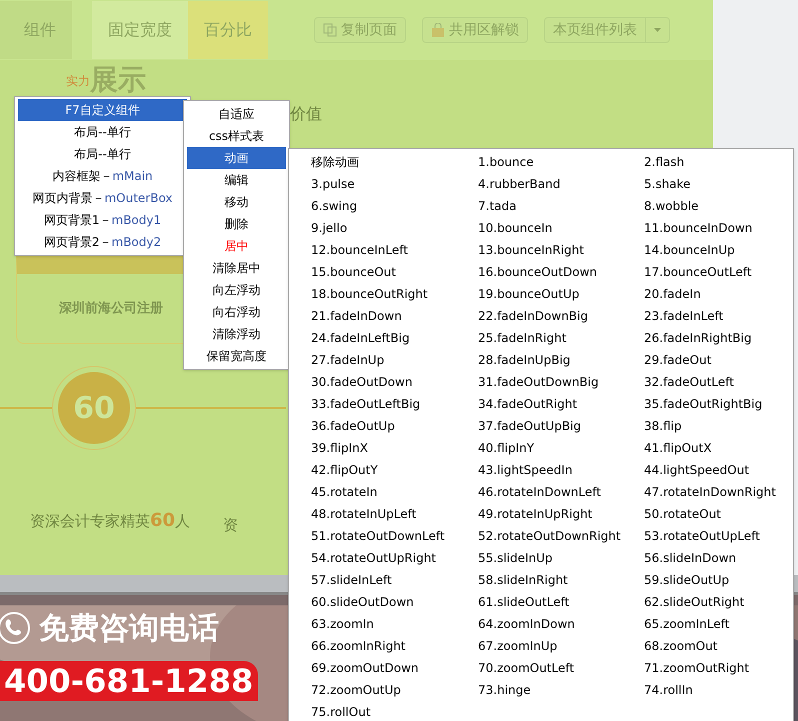 Image resolution: width=798 pixels, height=721 pixels. Describe the element at coordinates (236, 268) in the screenshot. I see `menu-item: 清除居中` at that location.